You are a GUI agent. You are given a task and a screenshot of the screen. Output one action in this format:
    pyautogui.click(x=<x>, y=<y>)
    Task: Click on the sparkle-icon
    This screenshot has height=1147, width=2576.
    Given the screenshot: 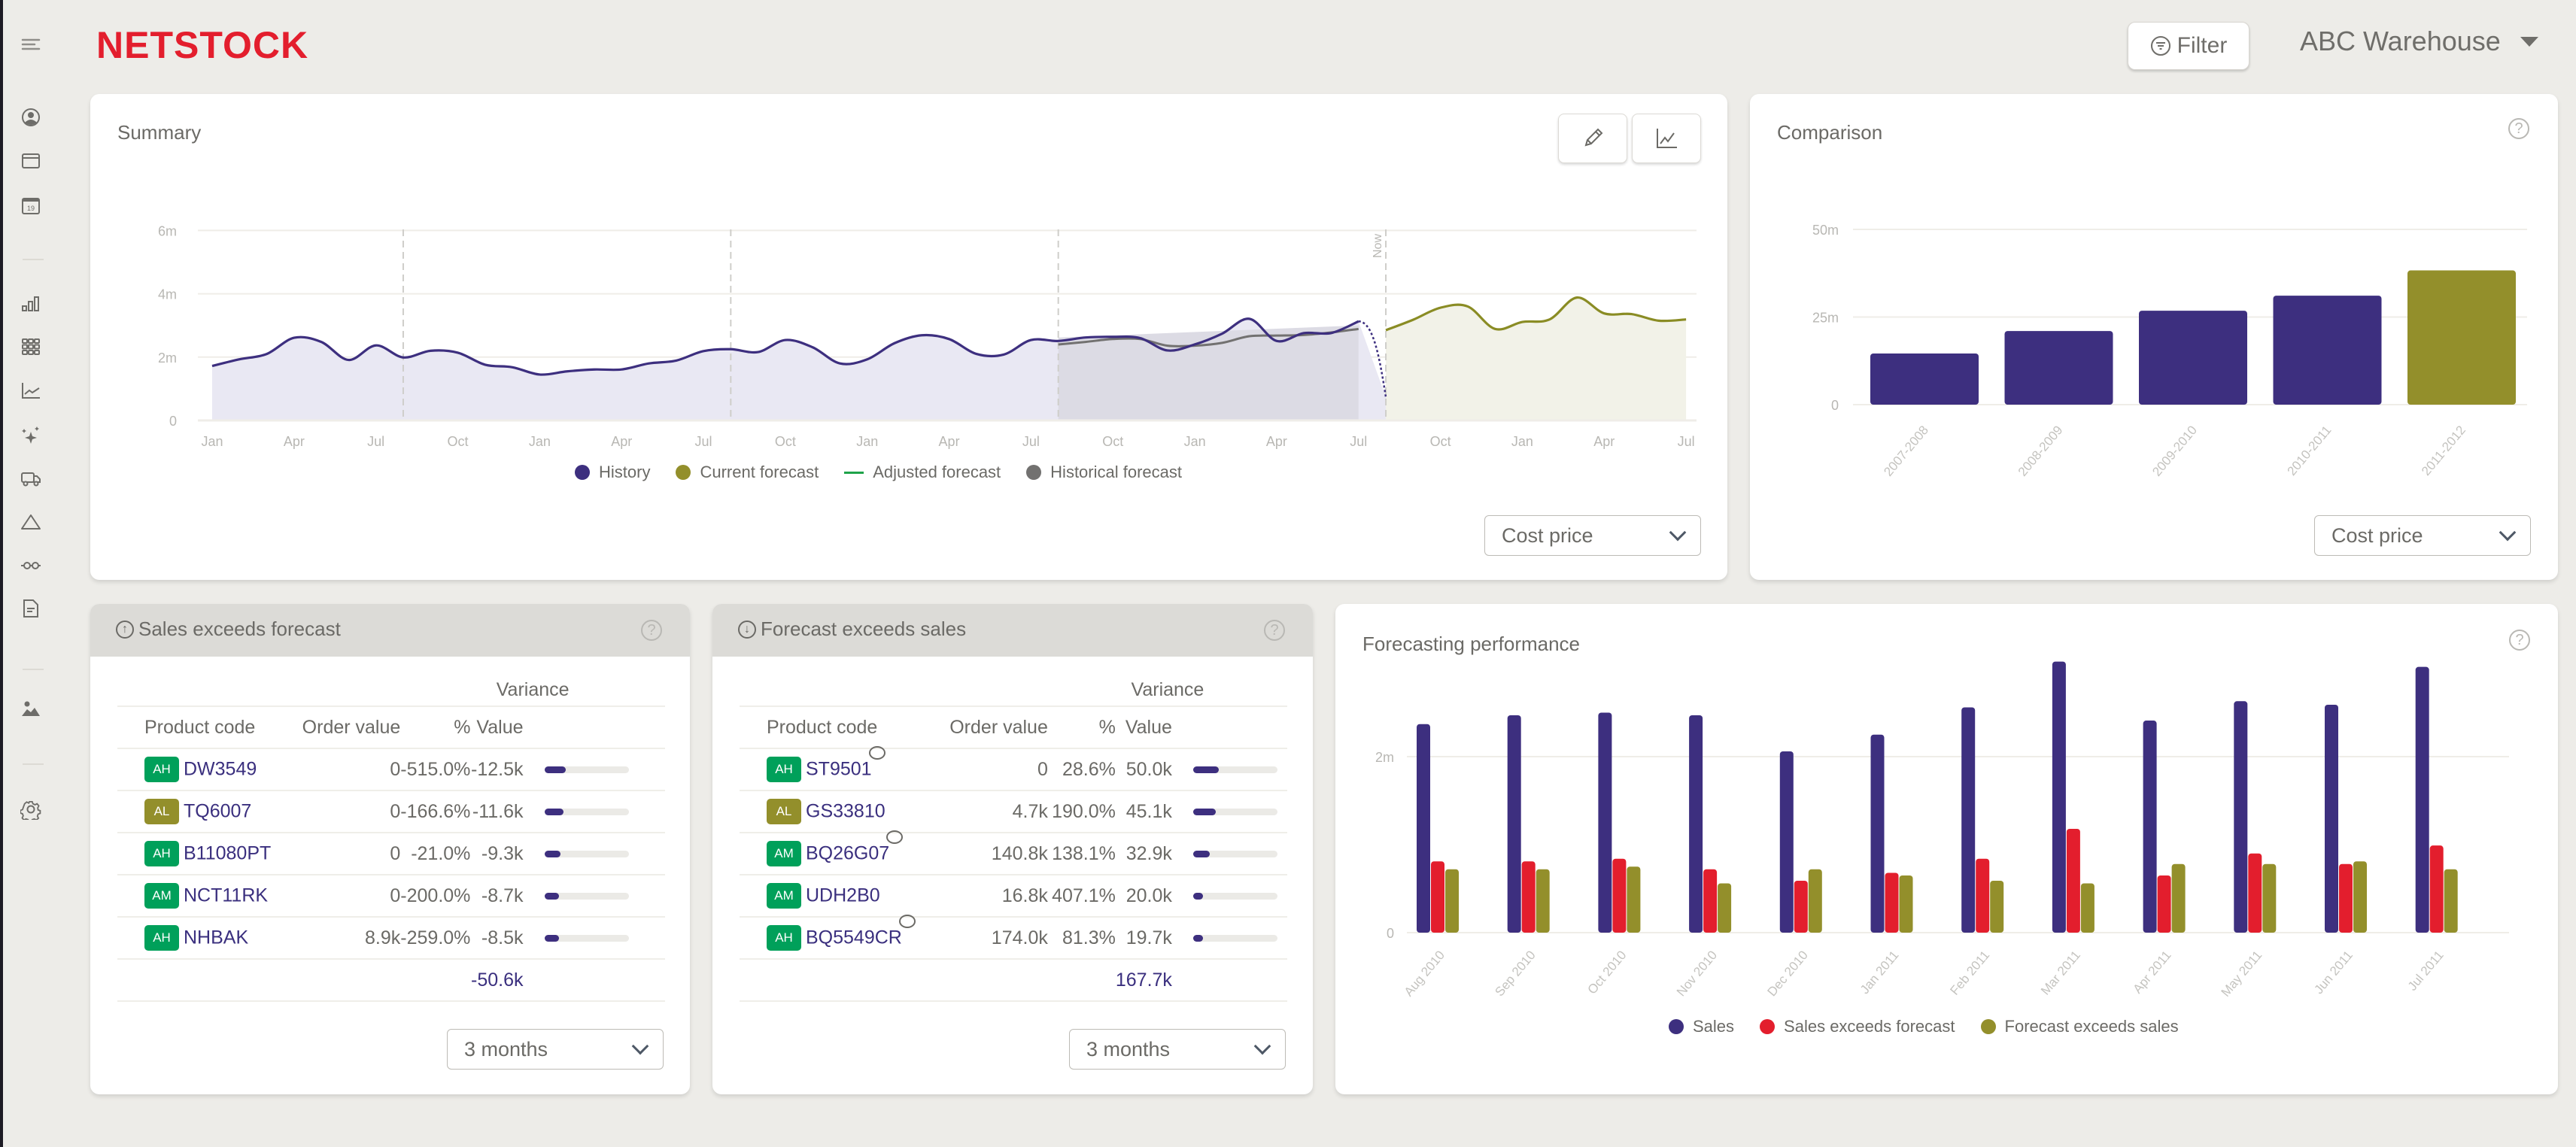 What is the action you would take?
    pyautogui.click(x=31, y=435)
    